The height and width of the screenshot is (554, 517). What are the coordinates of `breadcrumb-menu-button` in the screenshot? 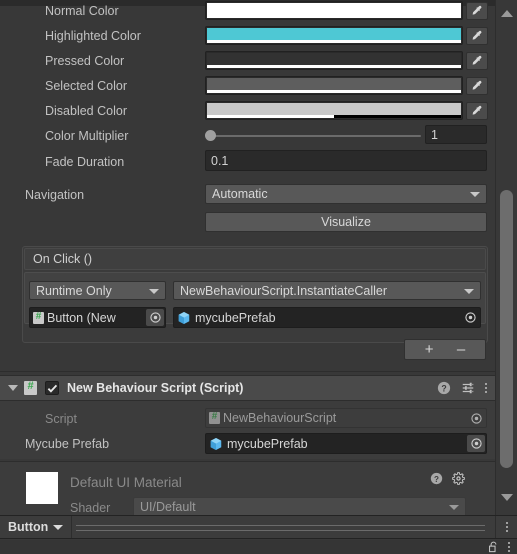 It's located at (506, 527).